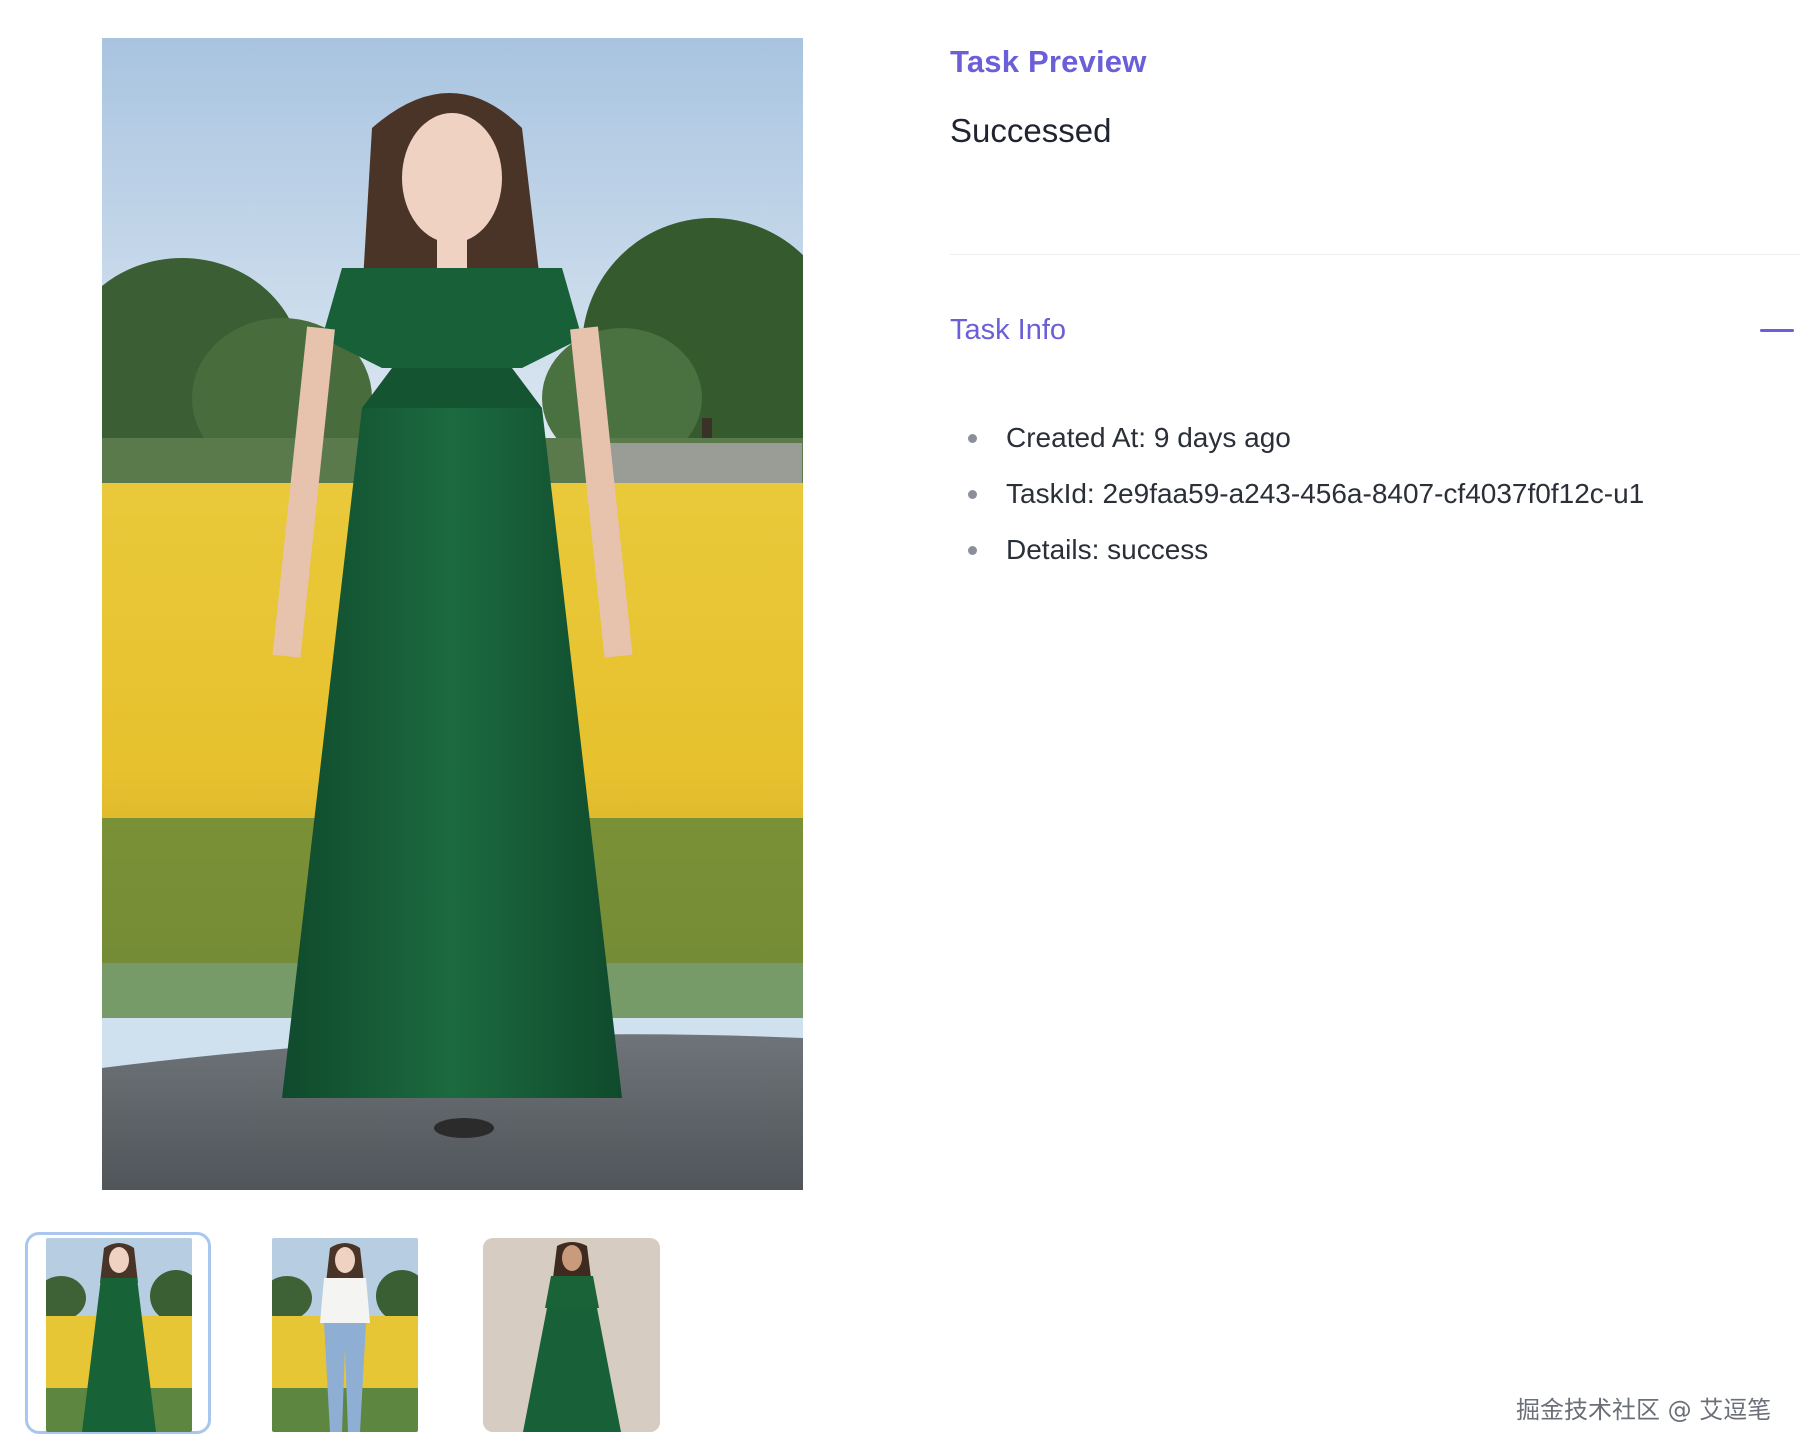  Describe the element at coordinates (1777, 330) in the screenshot. I see `minus-icon` at that location.